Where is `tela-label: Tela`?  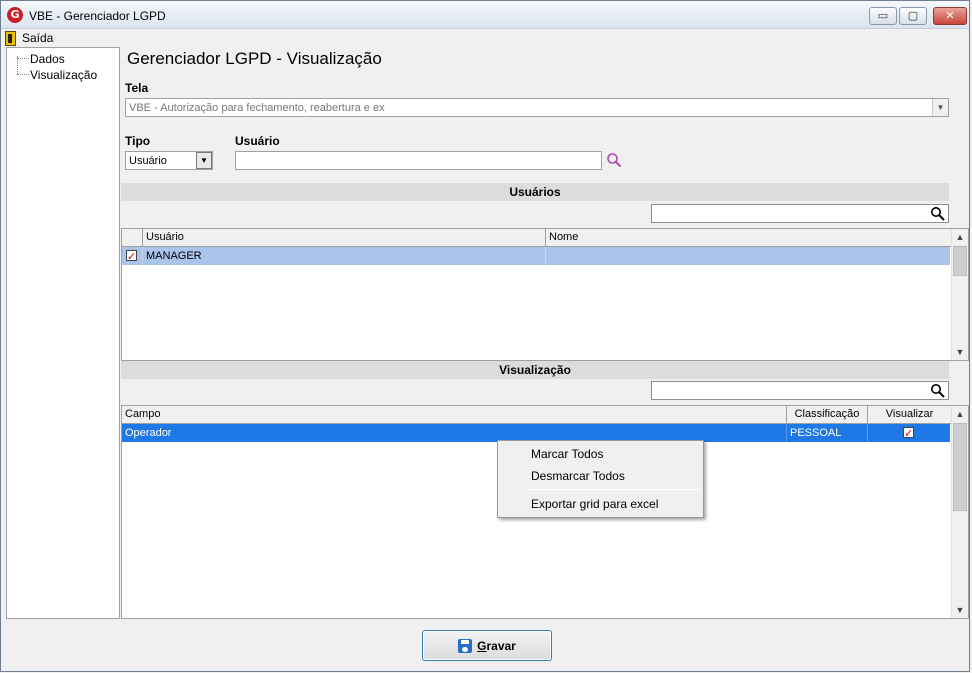
tela-label: Tela is located at coordinates (137, 88).